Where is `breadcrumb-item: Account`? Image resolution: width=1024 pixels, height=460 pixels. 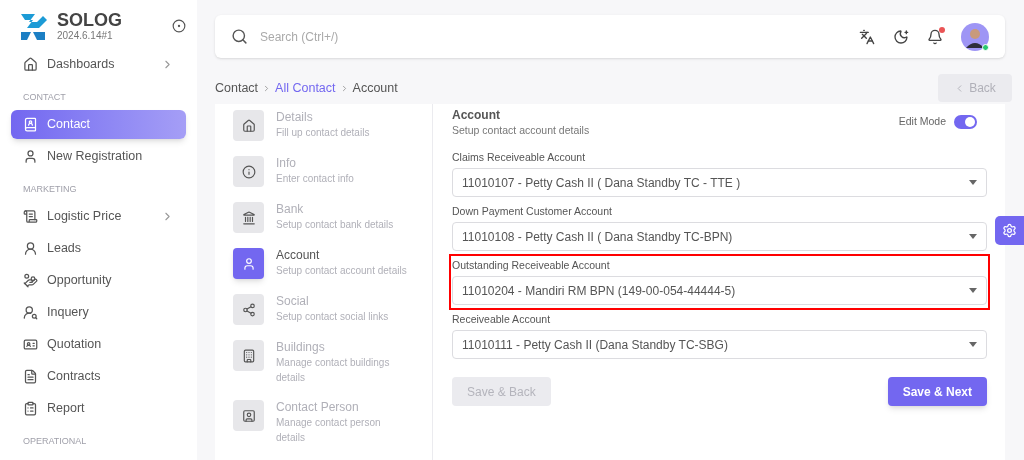
breadcrumb-item: Account is located at coordinates (375, 88).